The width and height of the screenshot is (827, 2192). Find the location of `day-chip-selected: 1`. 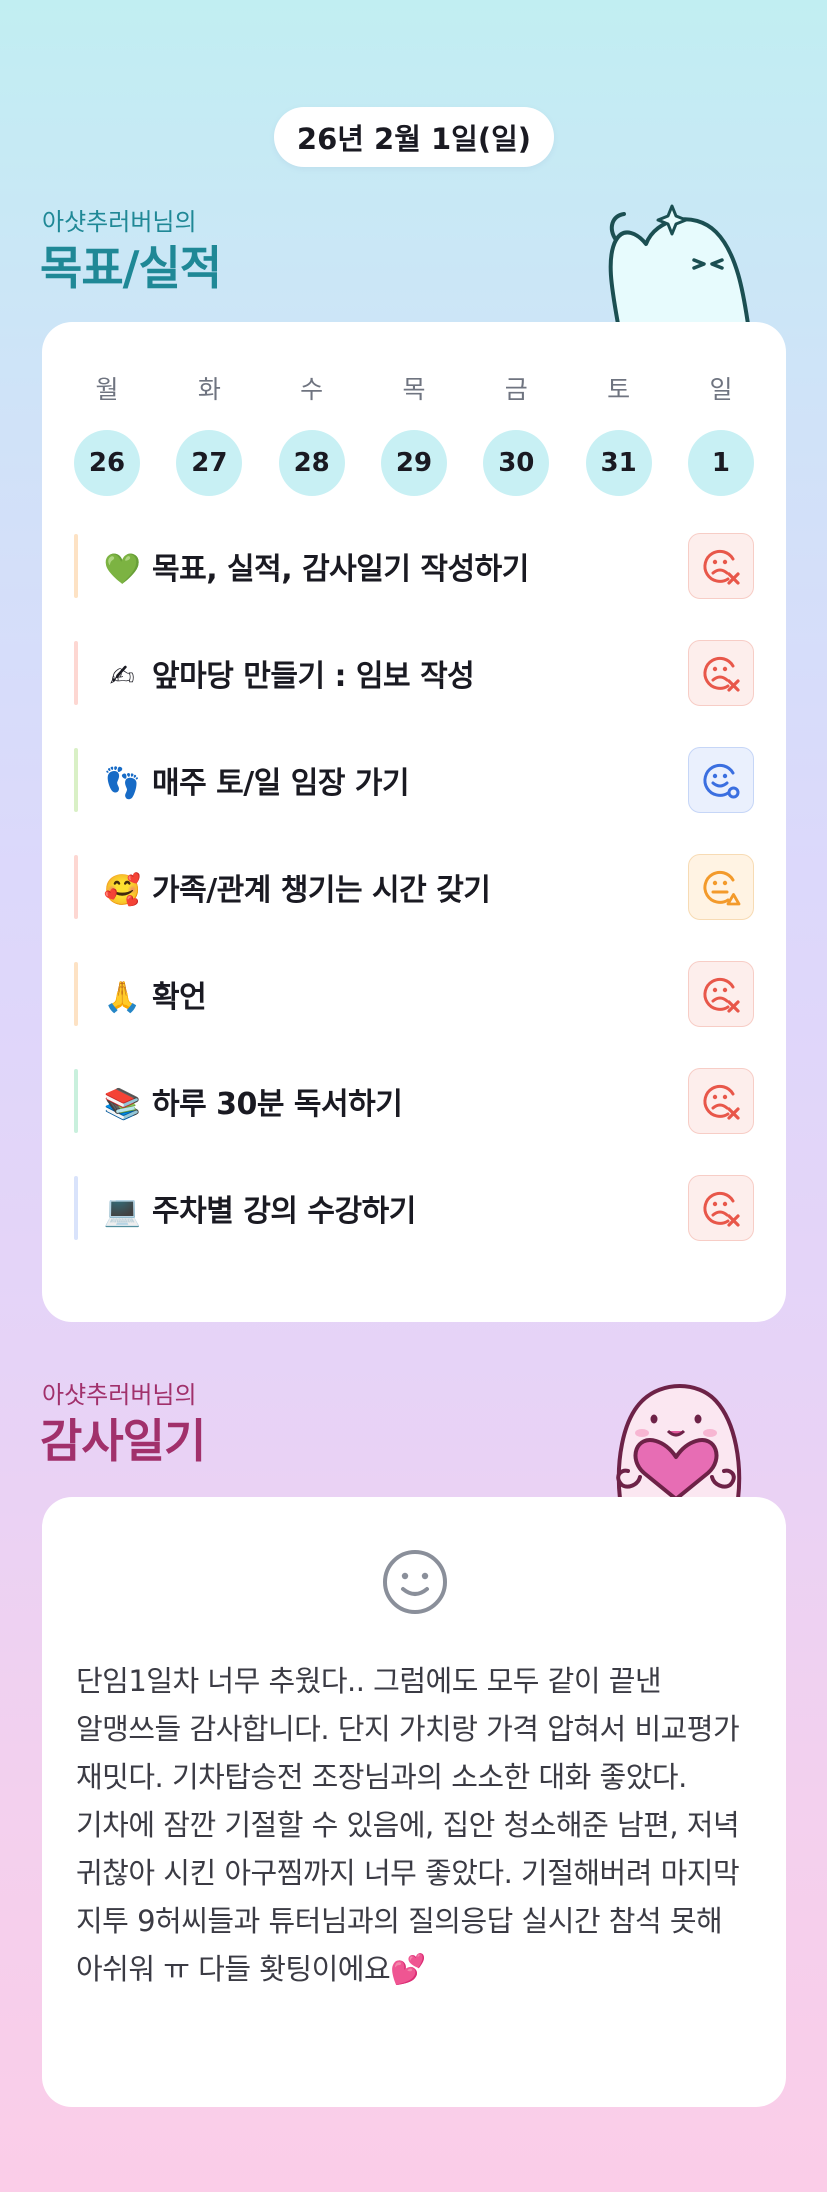

day-chip-selected: 1 is located at coordinates (720, 463).